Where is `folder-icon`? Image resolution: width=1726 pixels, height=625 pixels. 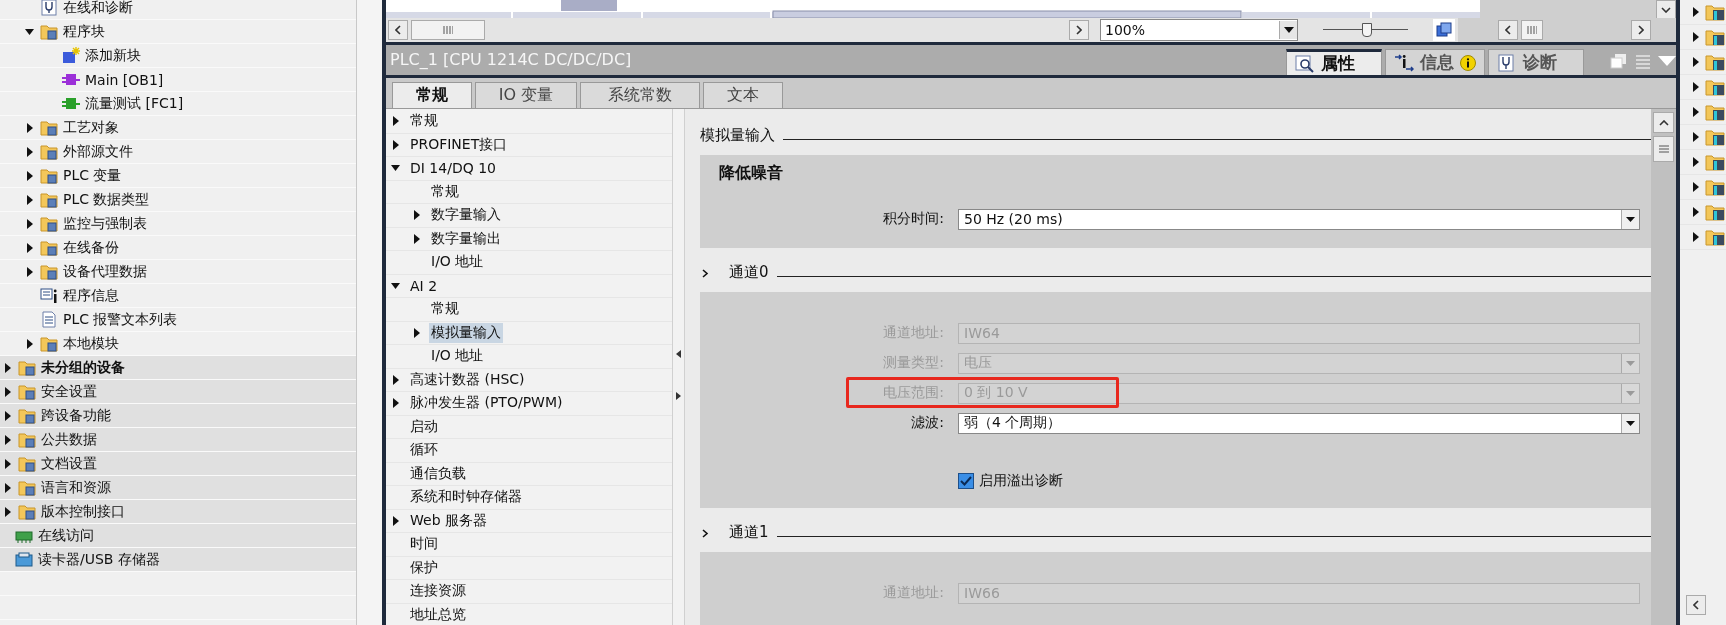
folder-icon is located at coordinates (1715, 137).